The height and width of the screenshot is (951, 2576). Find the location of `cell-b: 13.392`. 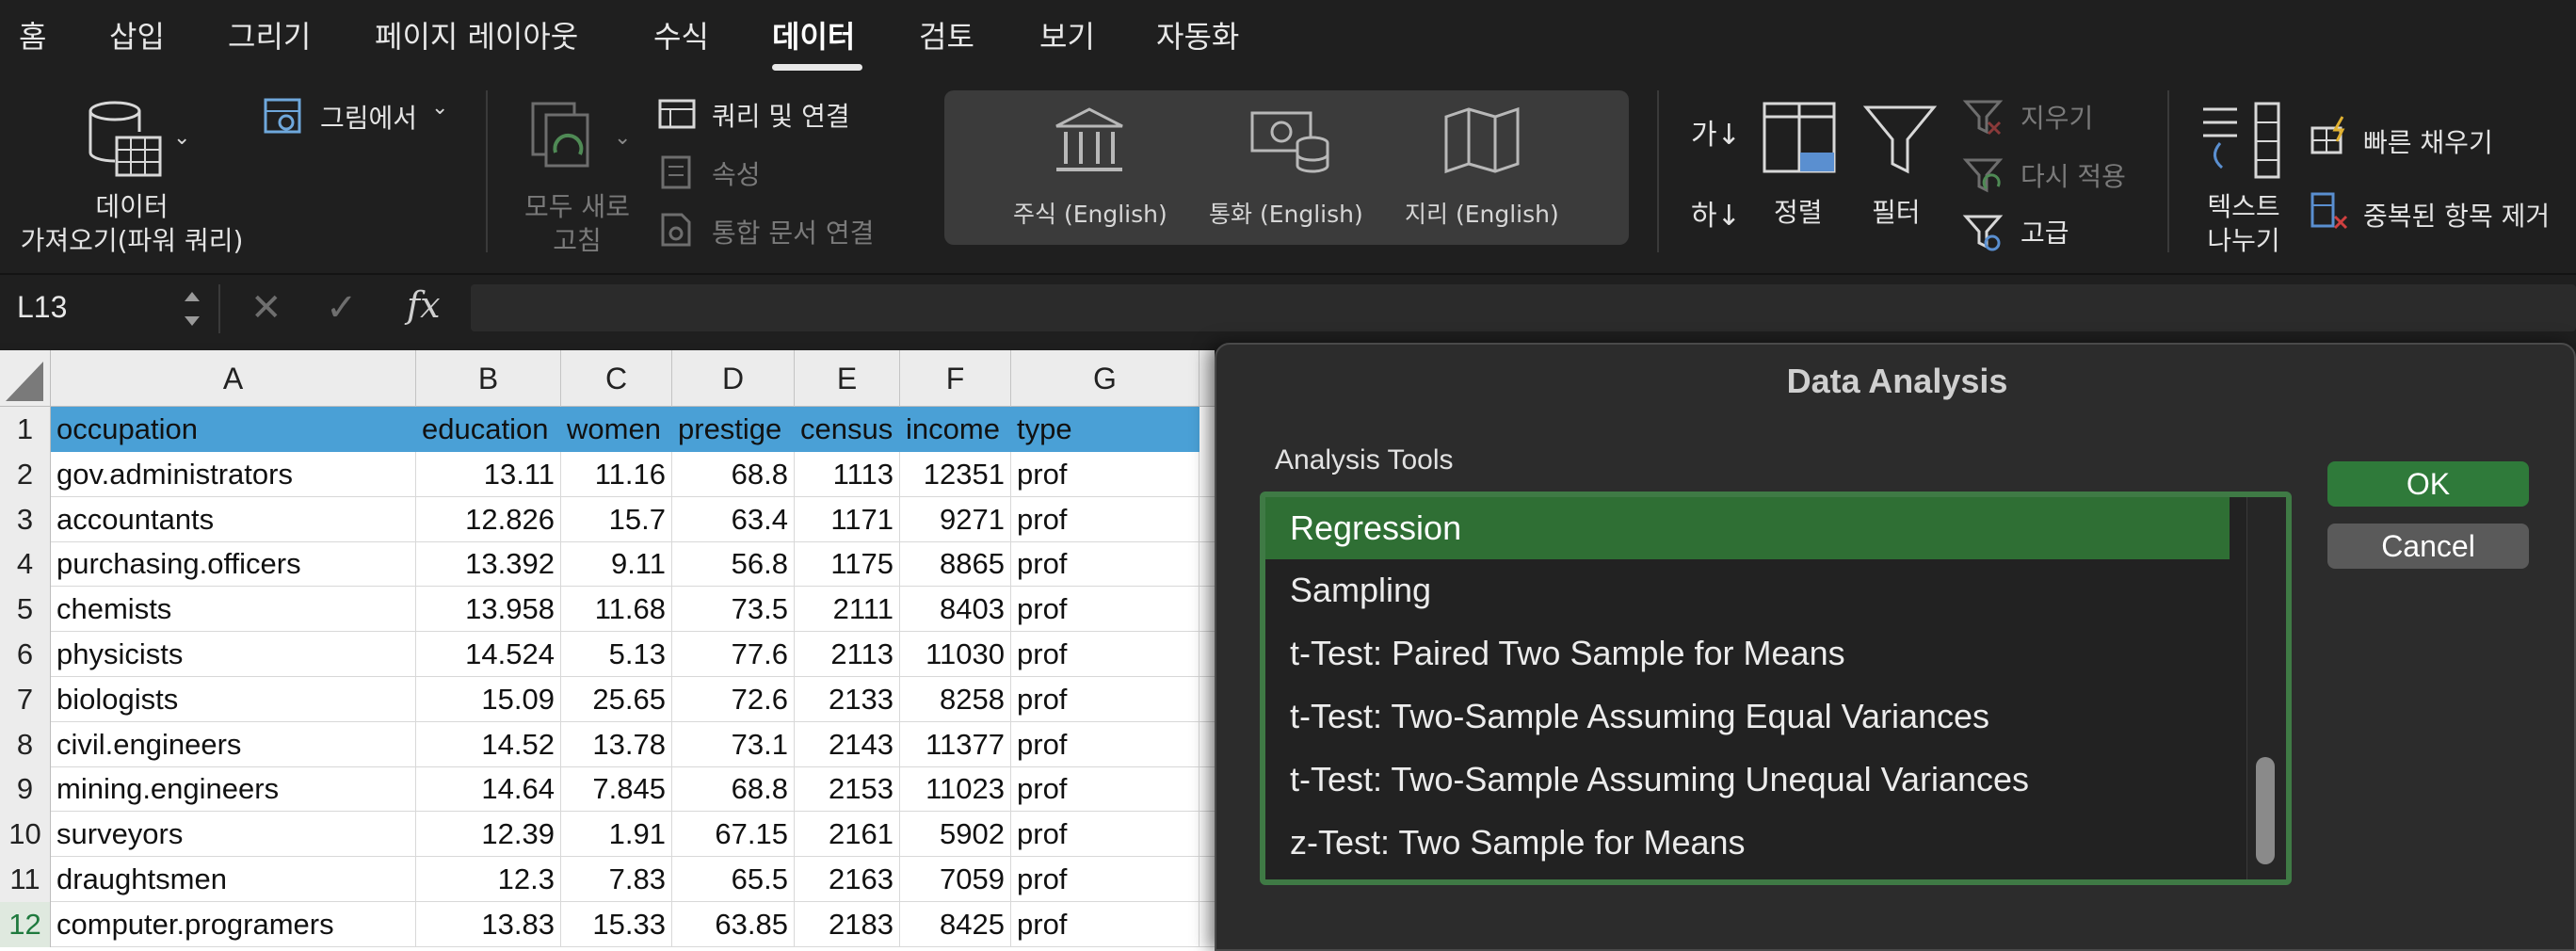

cell-b: 13.392 is located at coordinates (488, 564).